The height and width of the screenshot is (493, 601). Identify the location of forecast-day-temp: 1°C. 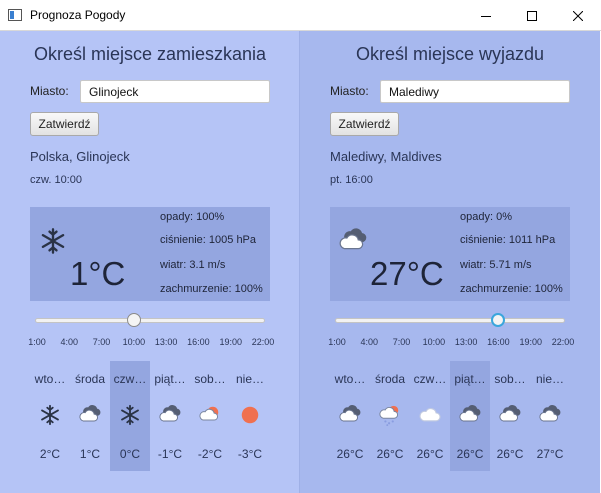
(90, 454).